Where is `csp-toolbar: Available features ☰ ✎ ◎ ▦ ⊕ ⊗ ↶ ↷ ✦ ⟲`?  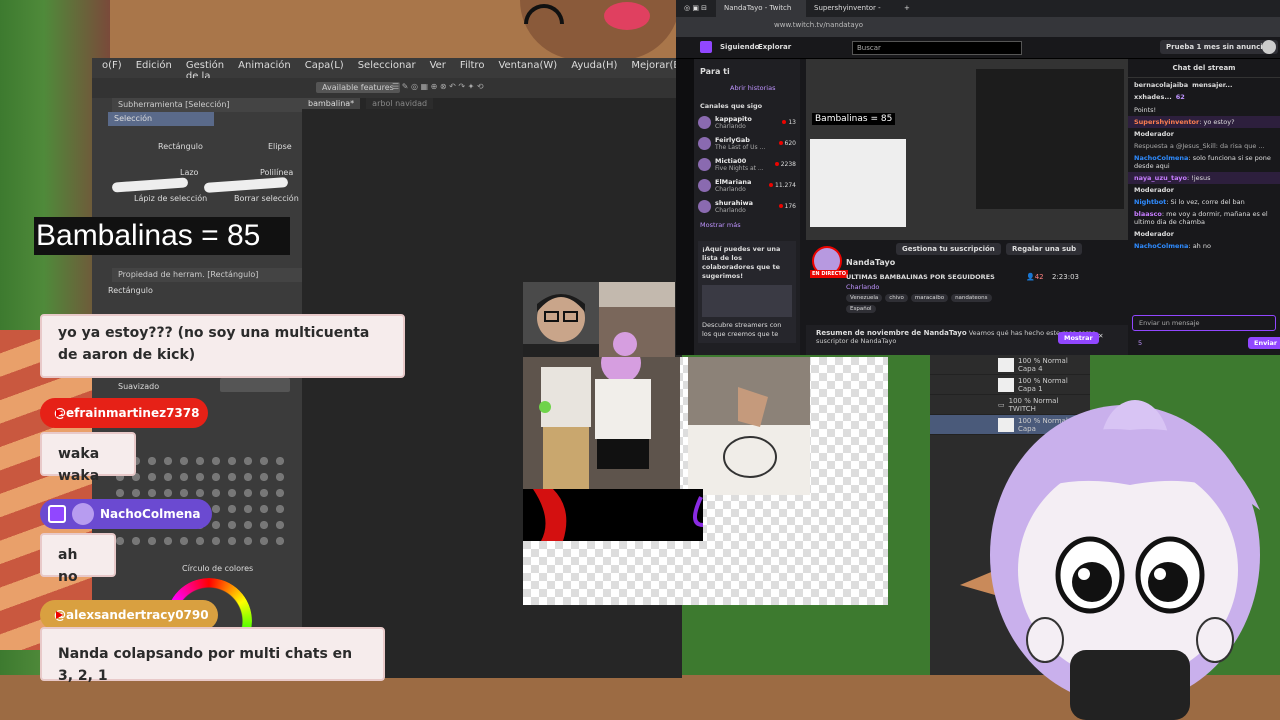 csp-toolbar: Available features ☰ ✎ ◎ ▦ ⊕ ⊗ ↶ ↷ ✦ ⟲ is located at coordinates (387, 88).